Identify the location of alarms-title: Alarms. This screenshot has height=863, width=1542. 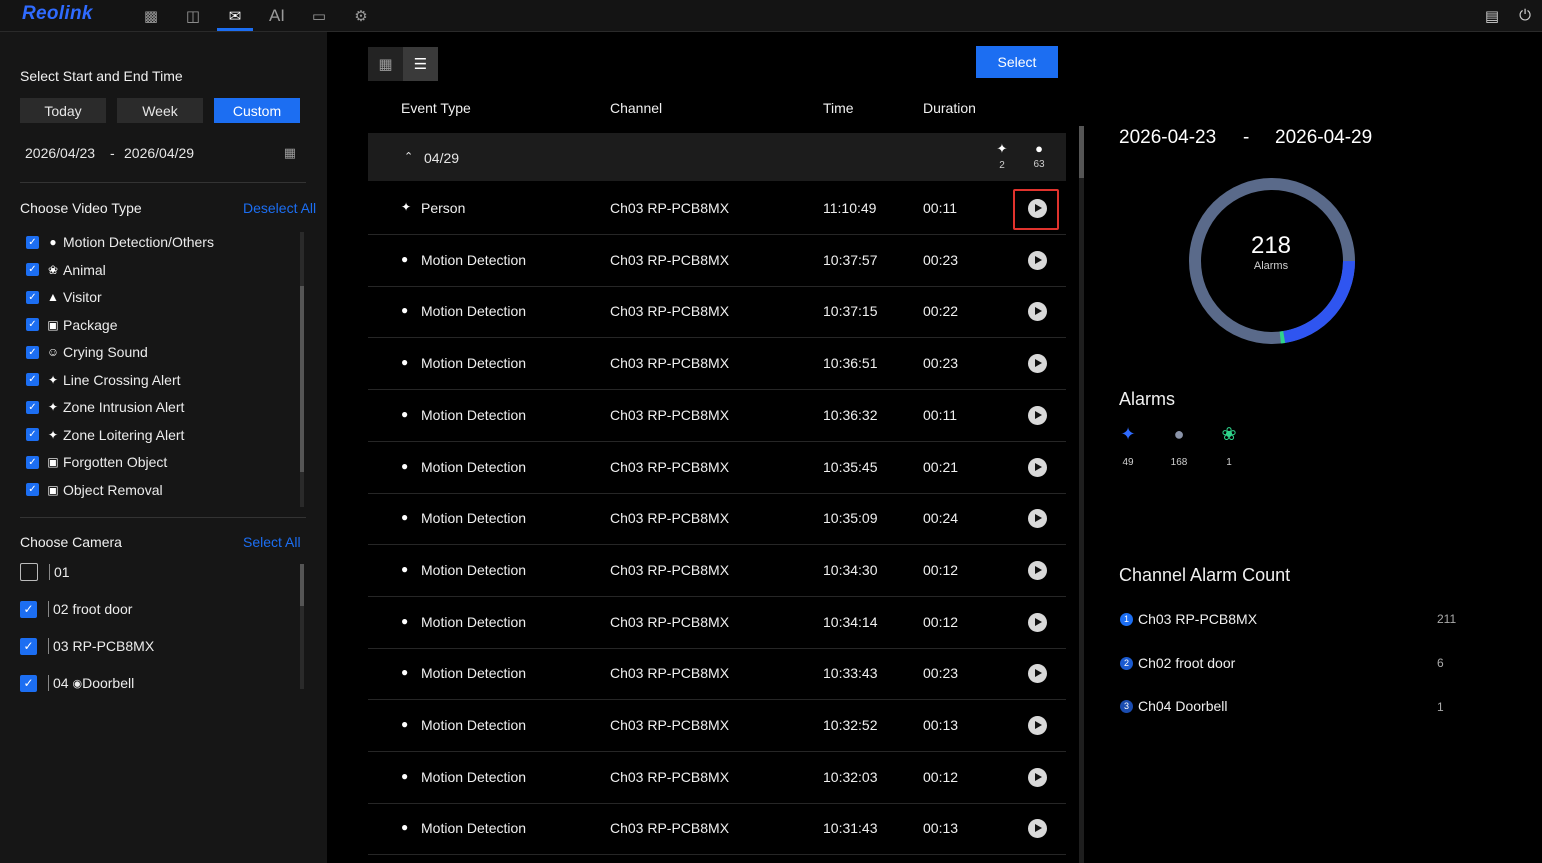
(1147, 399).